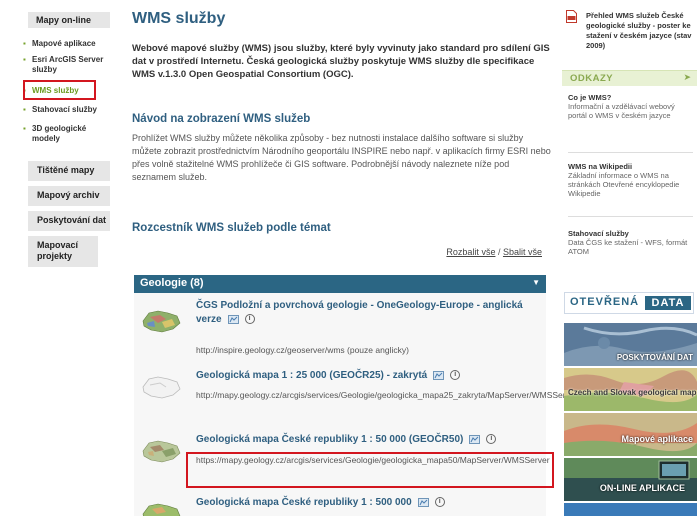  I want to click on nav-tistene-mapy: Tištěné mapy, so click(69, 171).